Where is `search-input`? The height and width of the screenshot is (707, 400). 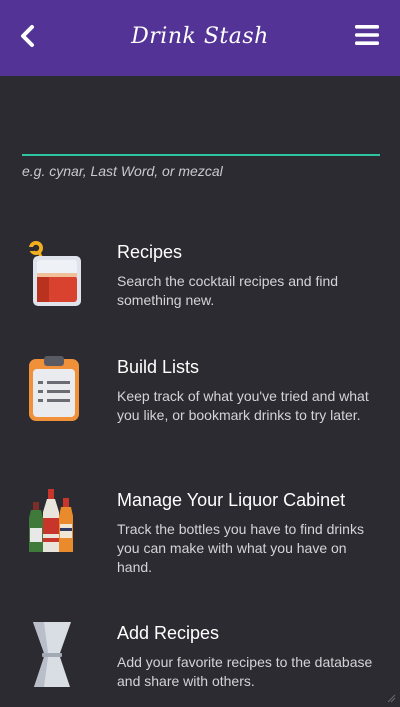 search-input is located at coordinates (201, 137).